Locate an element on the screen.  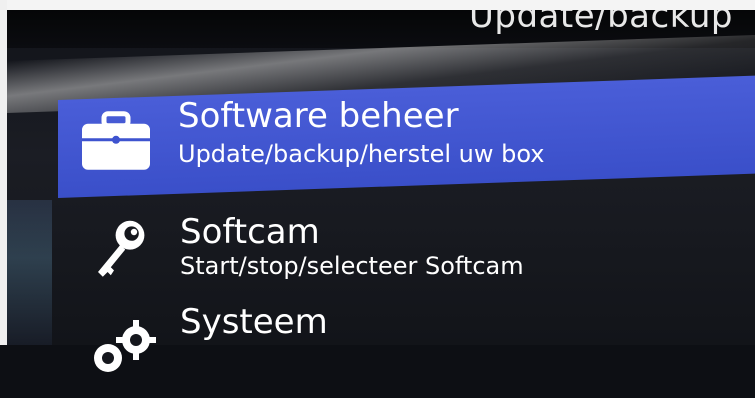
photo-border-left is located at coordinates (3, 172).